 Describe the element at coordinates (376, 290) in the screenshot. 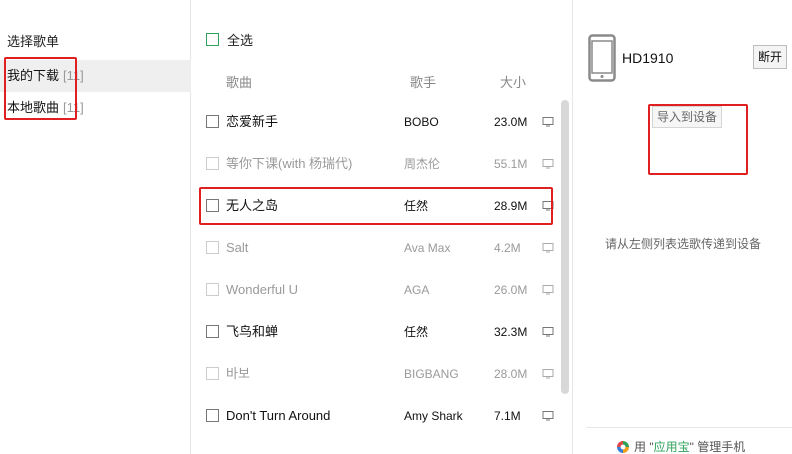

I see `song-row: Wonderful U AGA 26.0M` at that location.